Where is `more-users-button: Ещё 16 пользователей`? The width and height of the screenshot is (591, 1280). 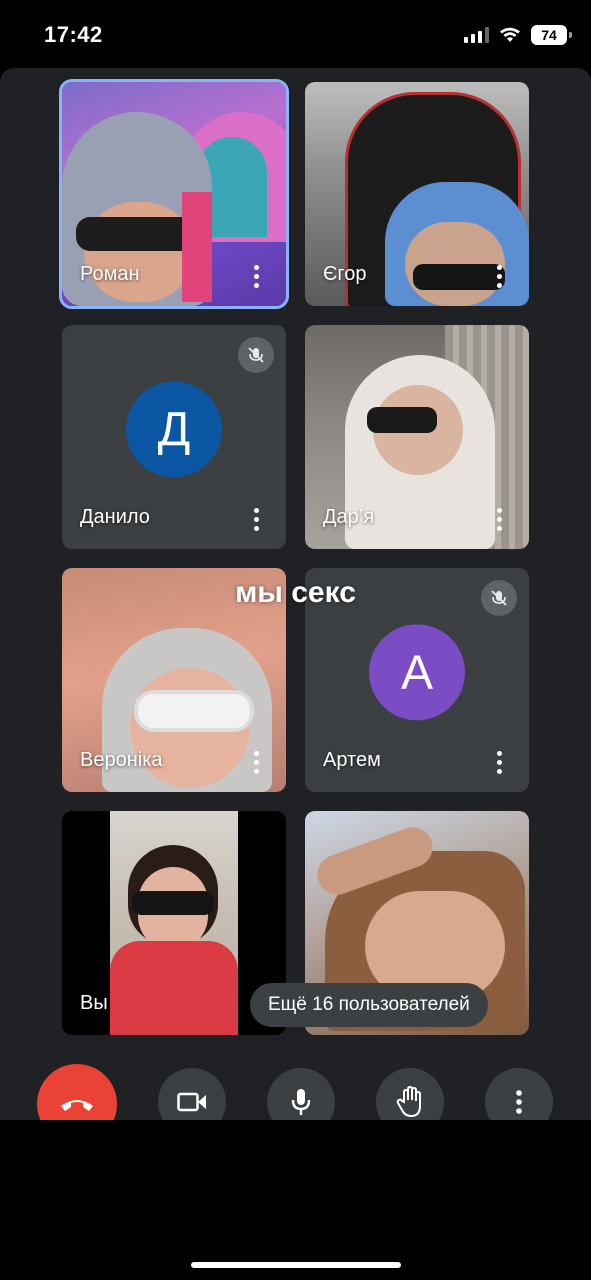
more-users-button: Ещё 16 пользователей is located at coordinates (369, 1005).